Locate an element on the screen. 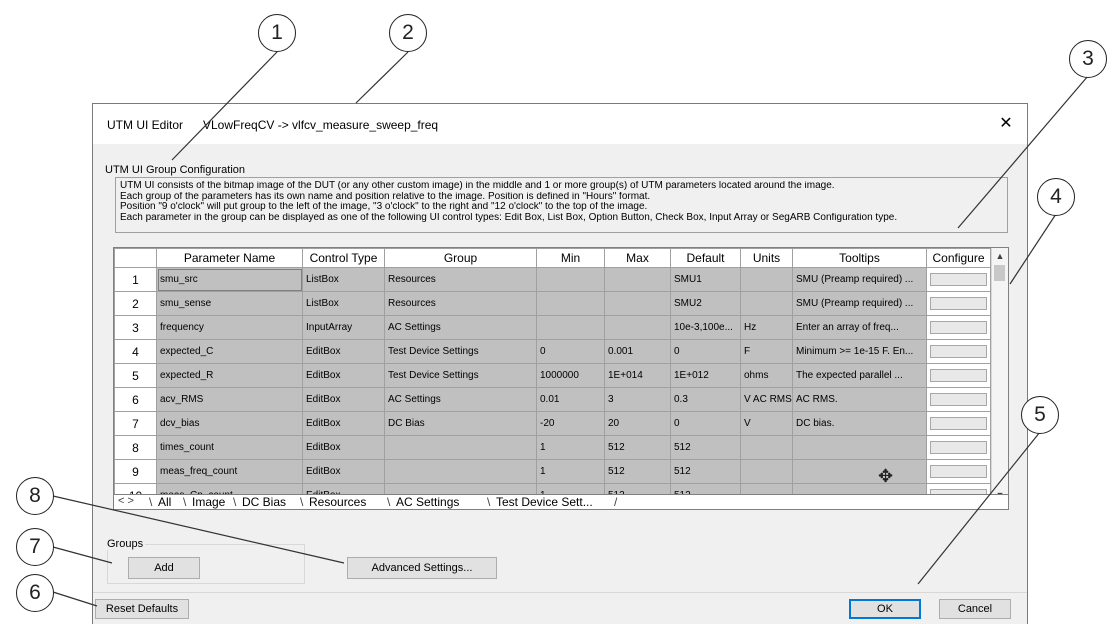 This screenshot has width=1120, height=624. table-row: 9 meas_freq_count EditBox 1 512 512 is located at coordinates (552, 471).